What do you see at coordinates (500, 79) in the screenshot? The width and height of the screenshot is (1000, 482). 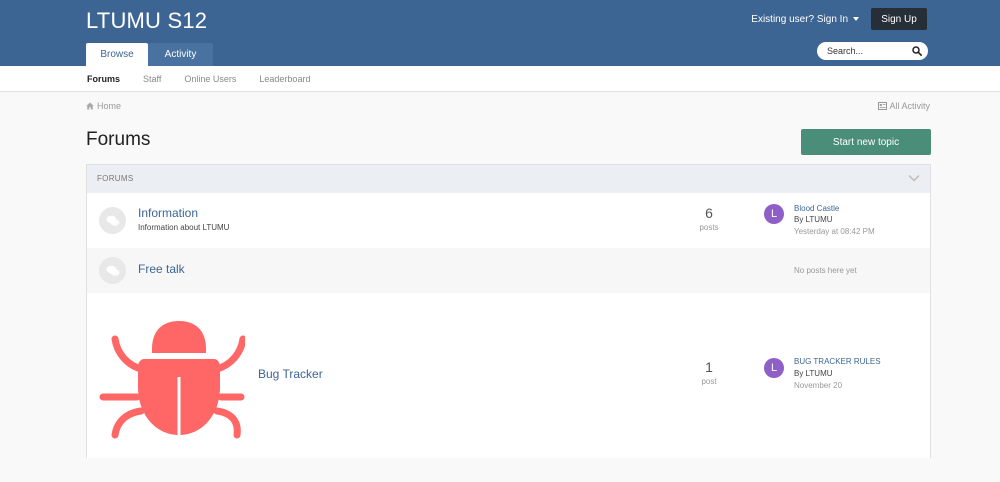 I see `sub-navigation: Forums Staff Online Users Leaderboard` at bounding box center [500, 79].